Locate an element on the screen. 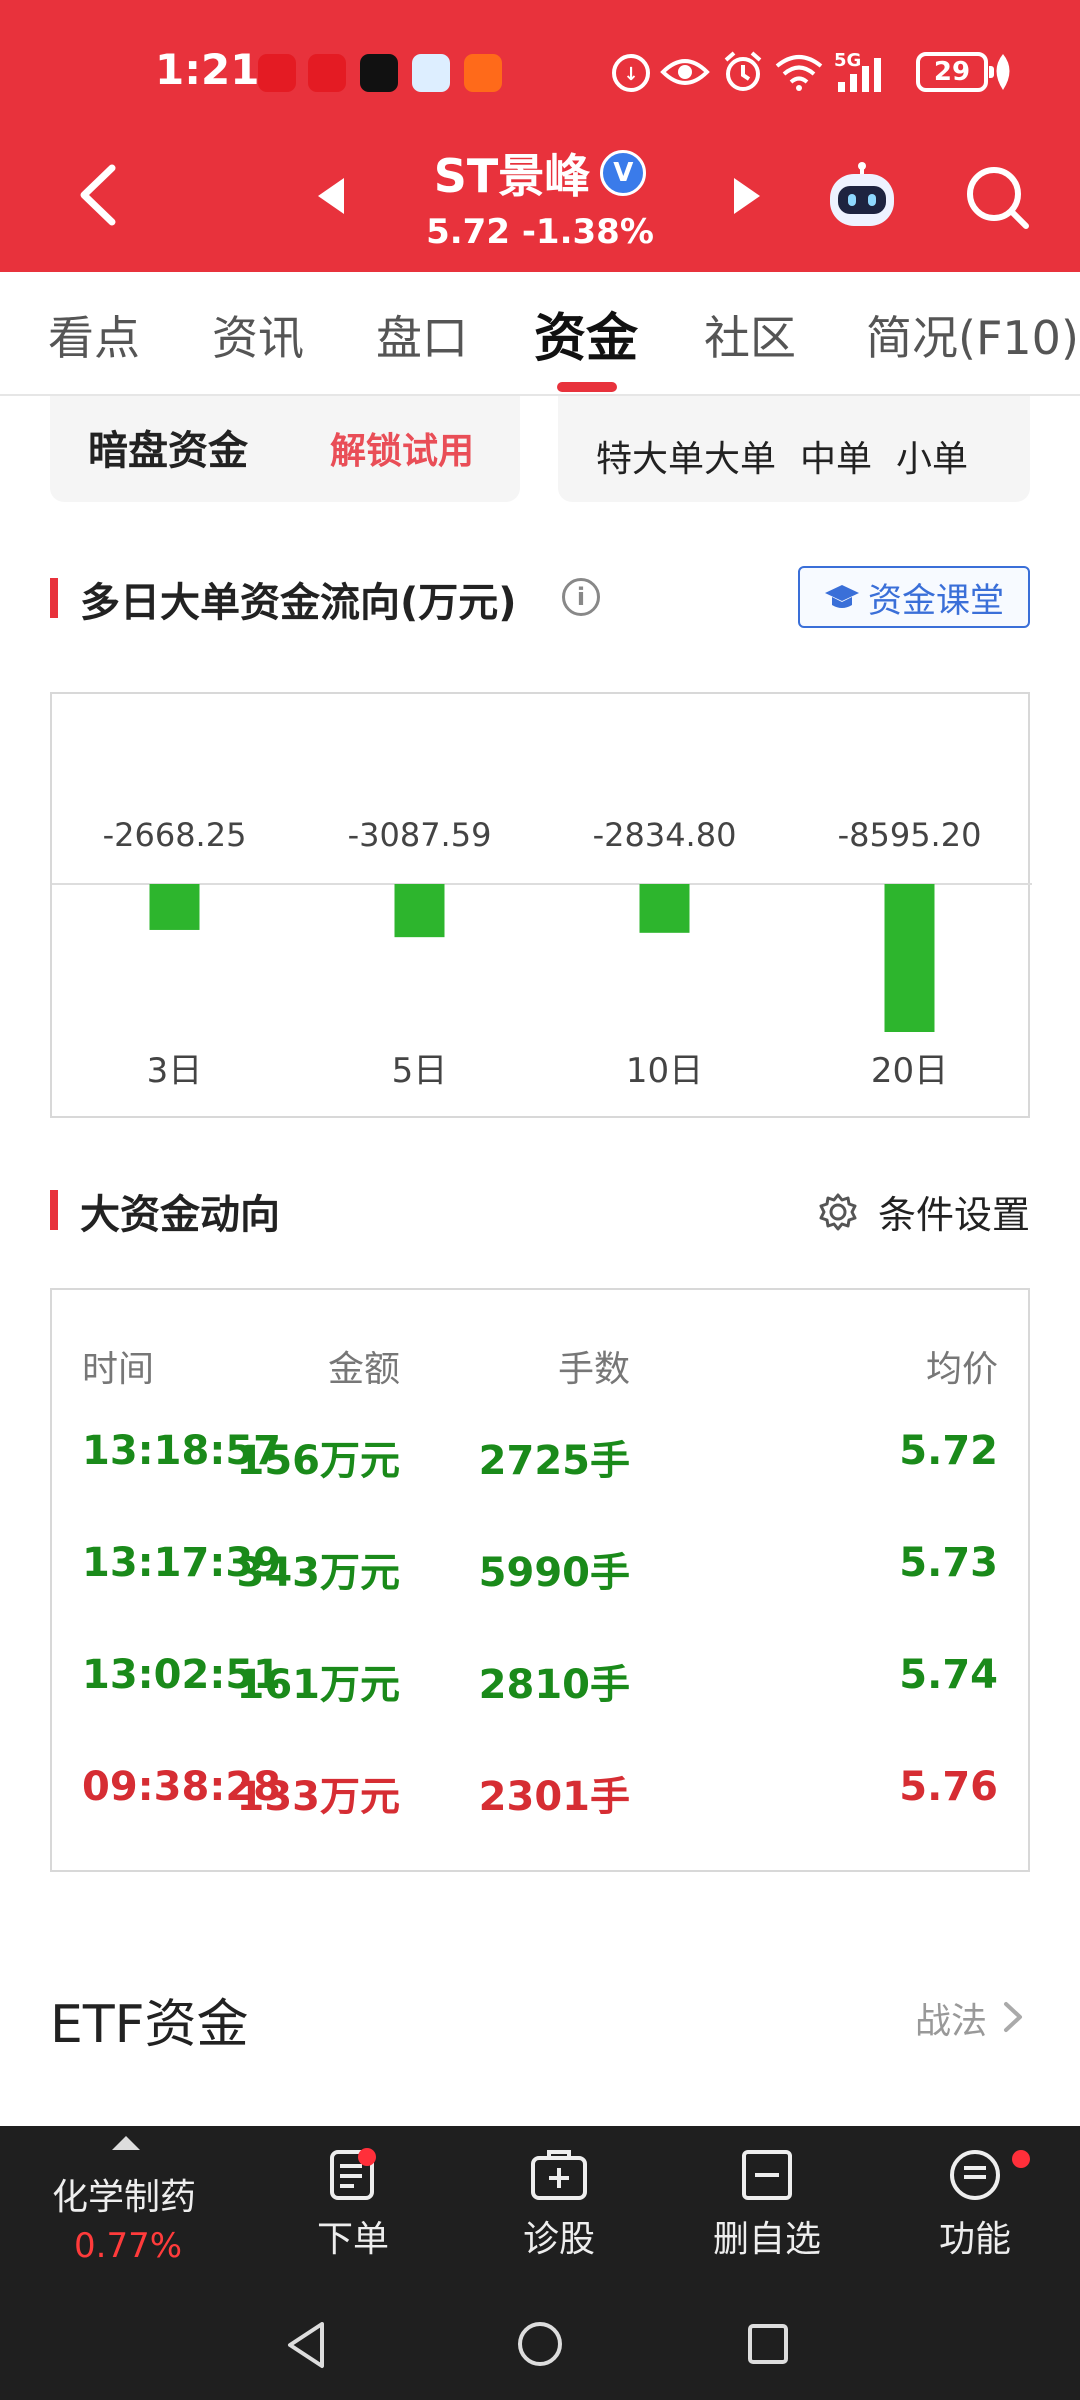 This screenshot has width=1080, height=2400. wifi-icon is located at coordinates (799, 73).